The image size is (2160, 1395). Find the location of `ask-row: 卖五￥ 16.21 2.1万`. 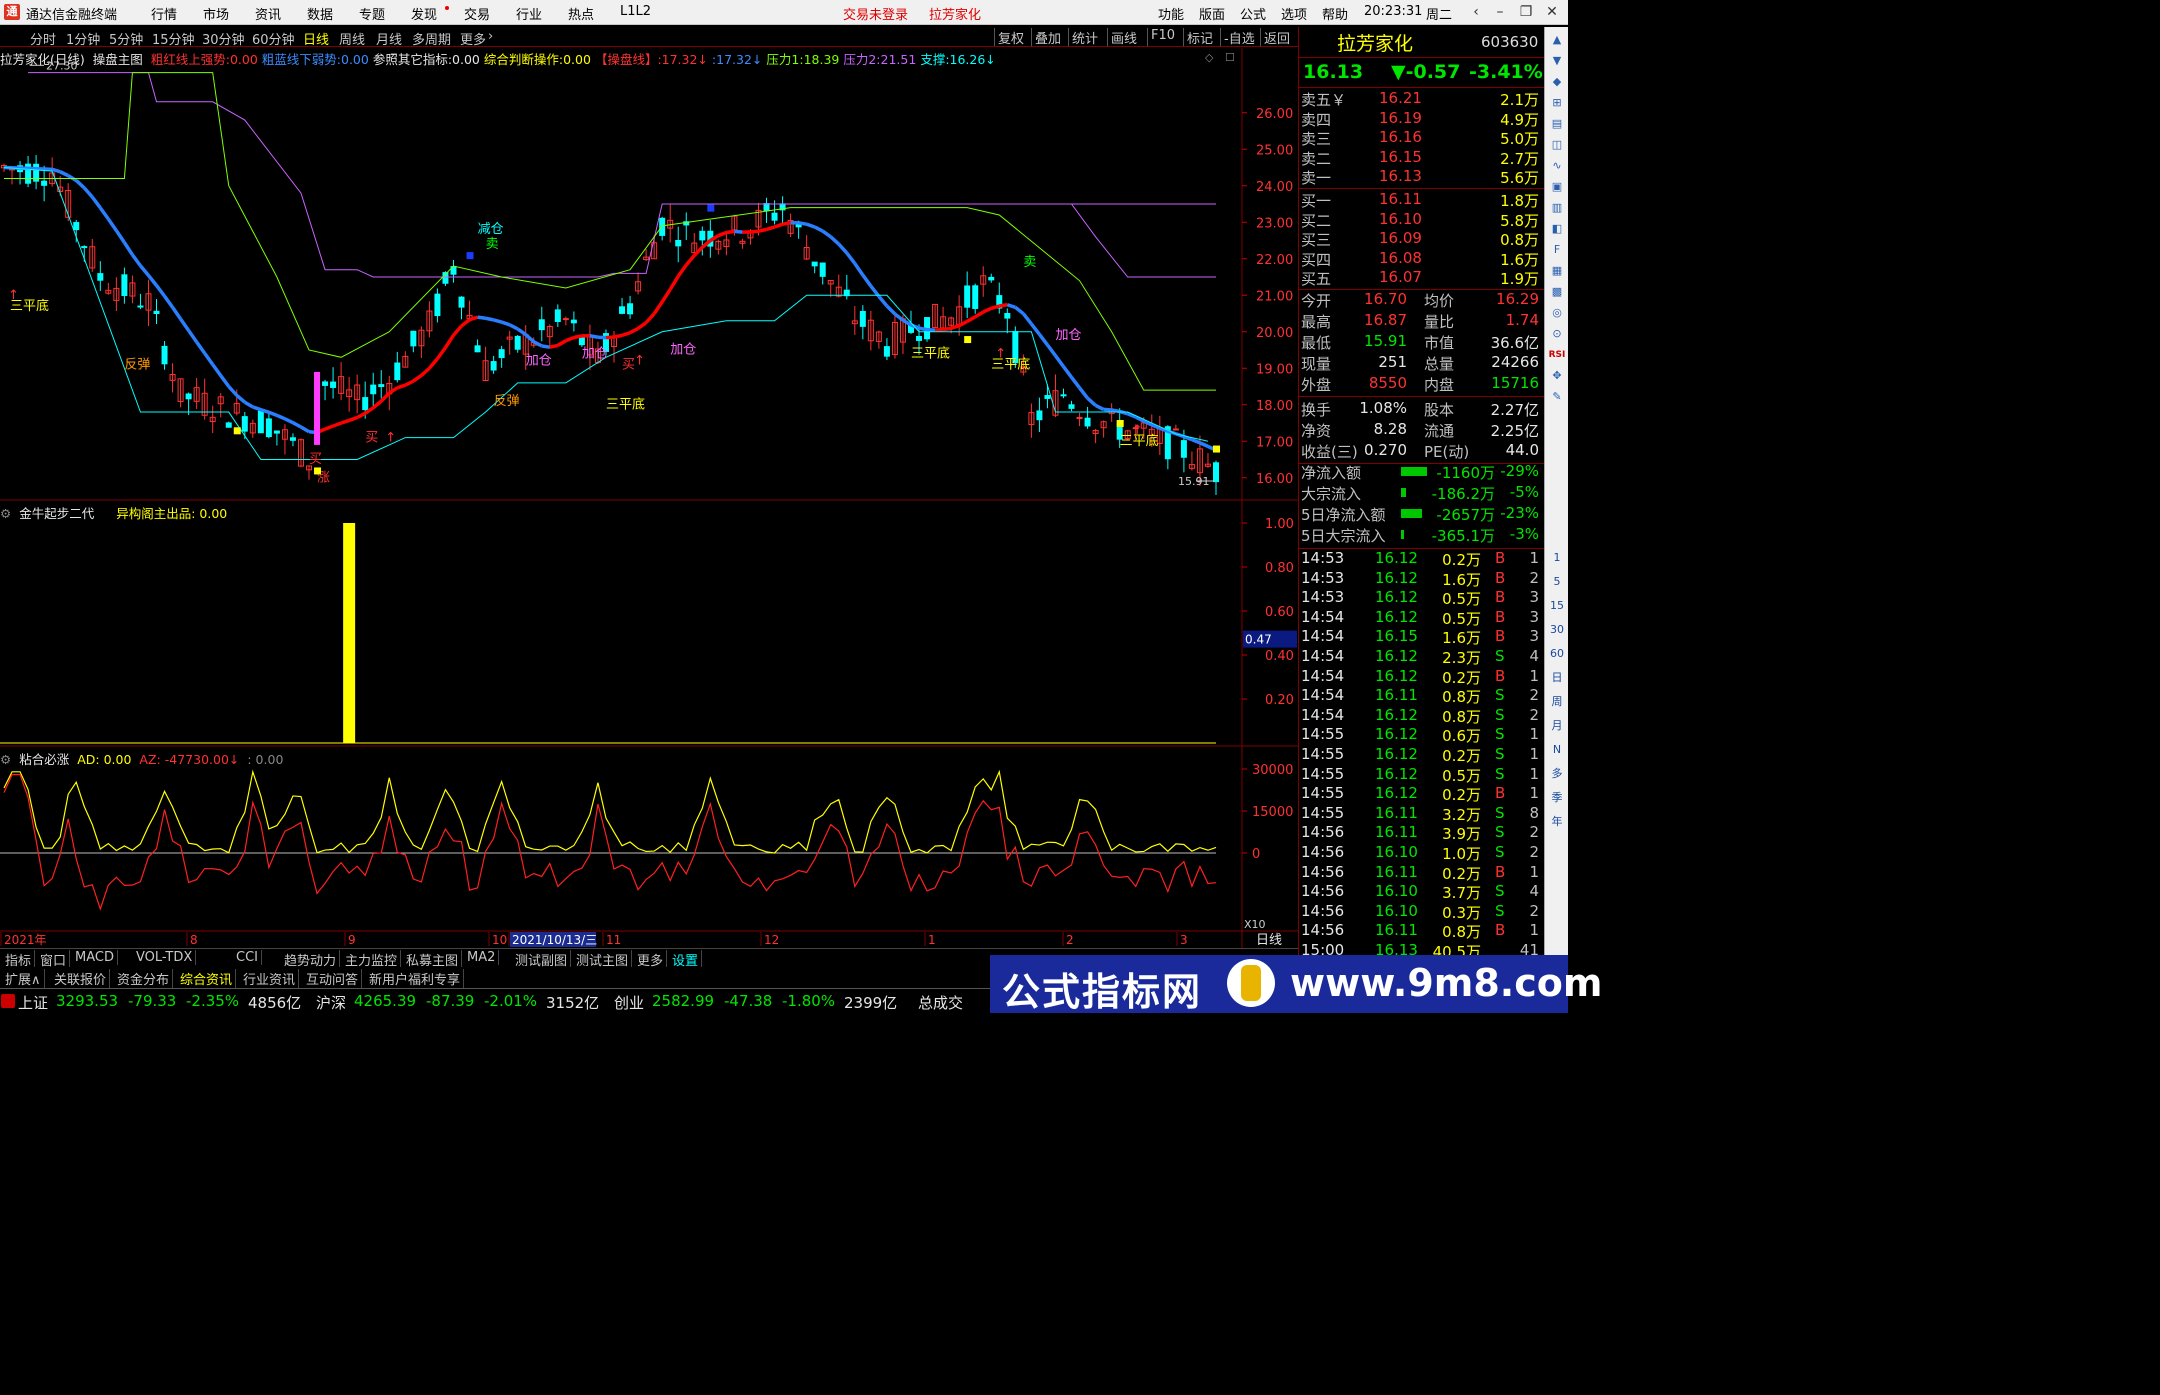

ask-row: 卖五￥ 16.21 2.1万 is located at coordinates (1422, 99).